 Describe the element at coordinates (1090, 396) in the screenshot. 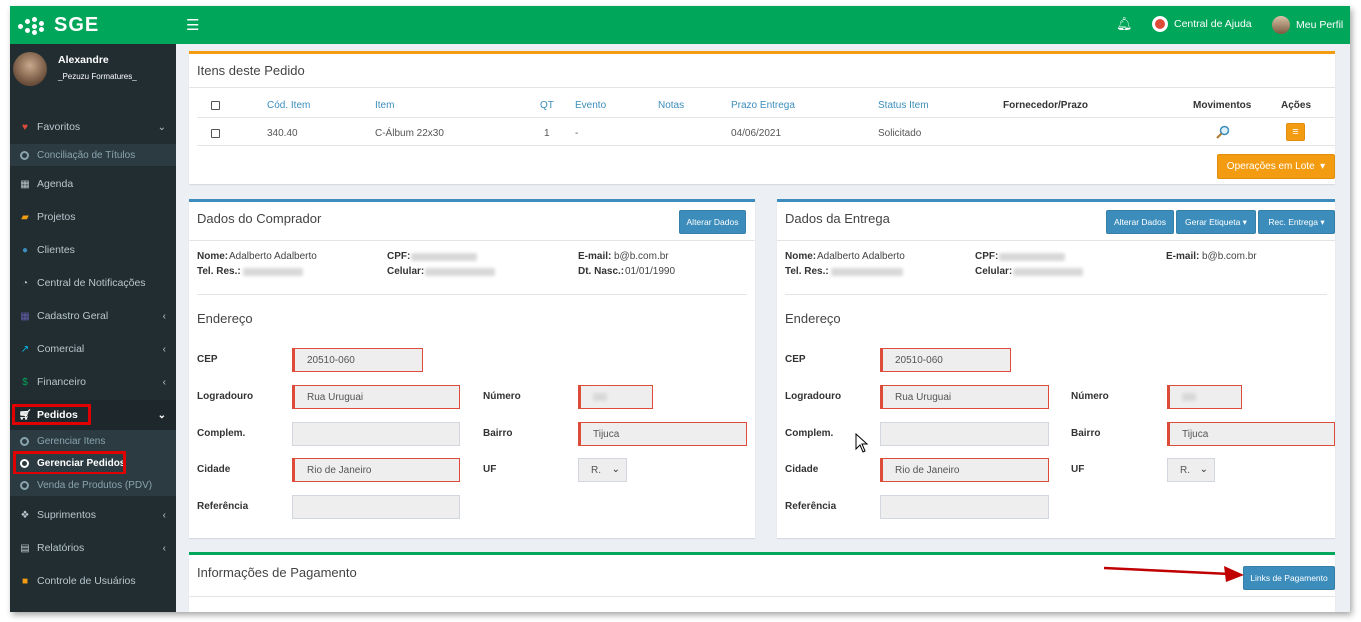

I see `field-label: Número` at that location.